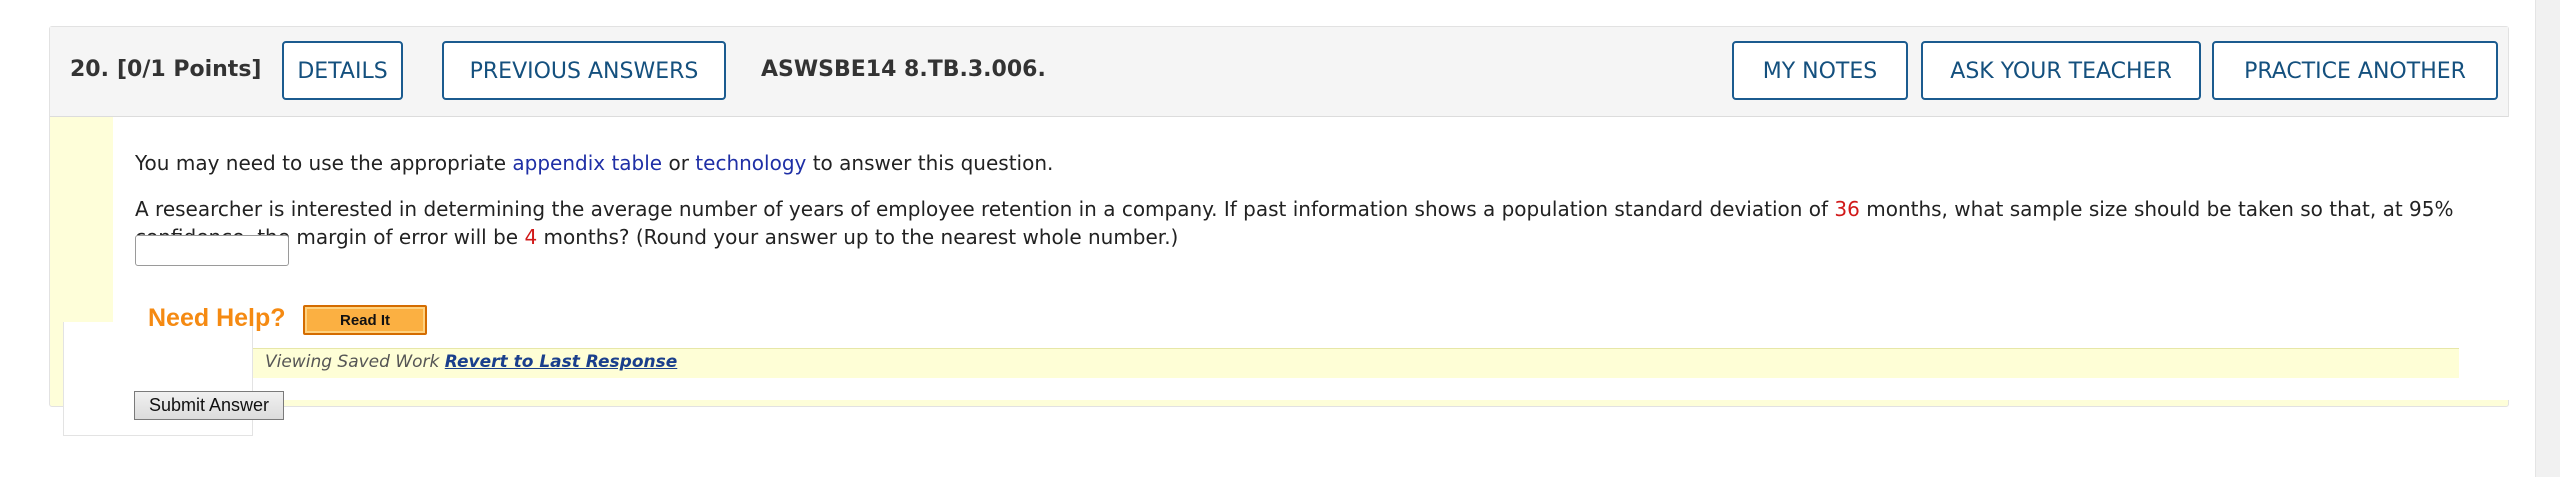 The width and height of the screenshot is (2560, 477). Describe the element at coordinates (584, 70) in the screenshot. I see `previous-answers-button: PREVIOUS ANSWERS` at that location.